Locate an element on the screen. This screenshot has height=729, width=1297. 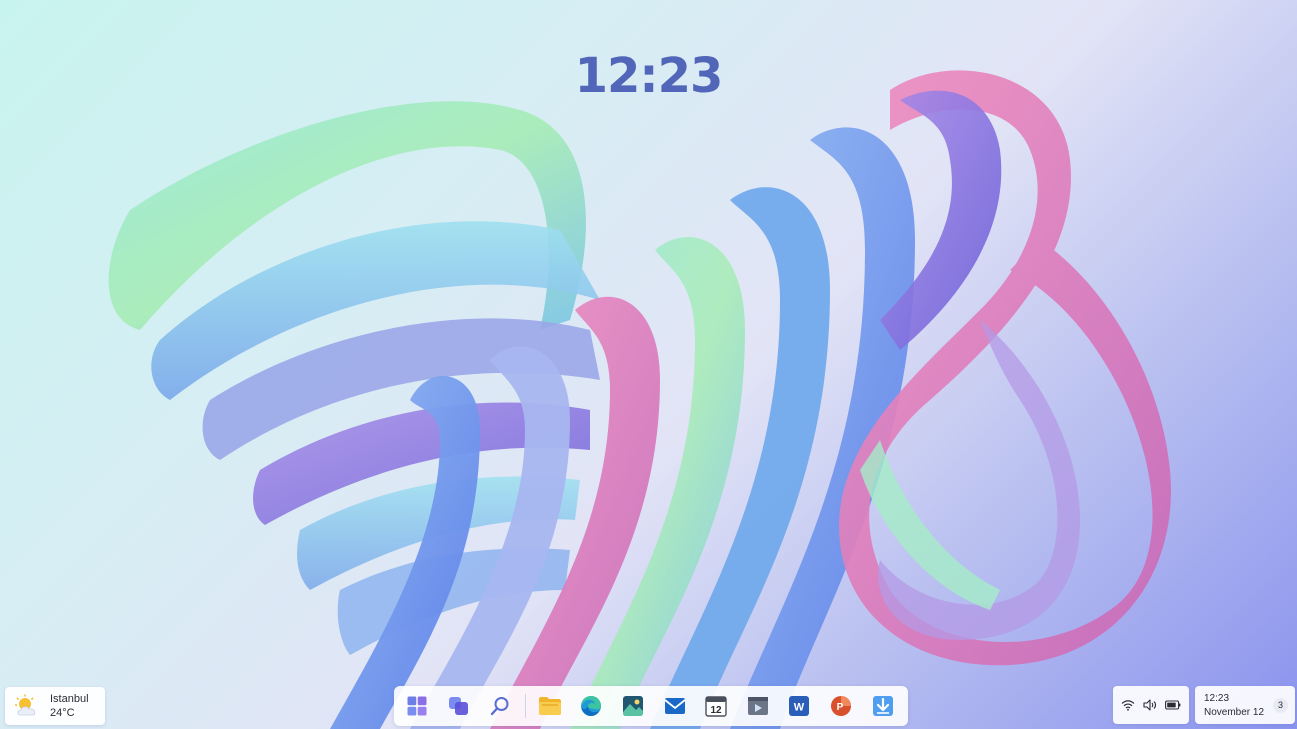
calendar-icon-label: 12 is located at coordinates (717, 710).